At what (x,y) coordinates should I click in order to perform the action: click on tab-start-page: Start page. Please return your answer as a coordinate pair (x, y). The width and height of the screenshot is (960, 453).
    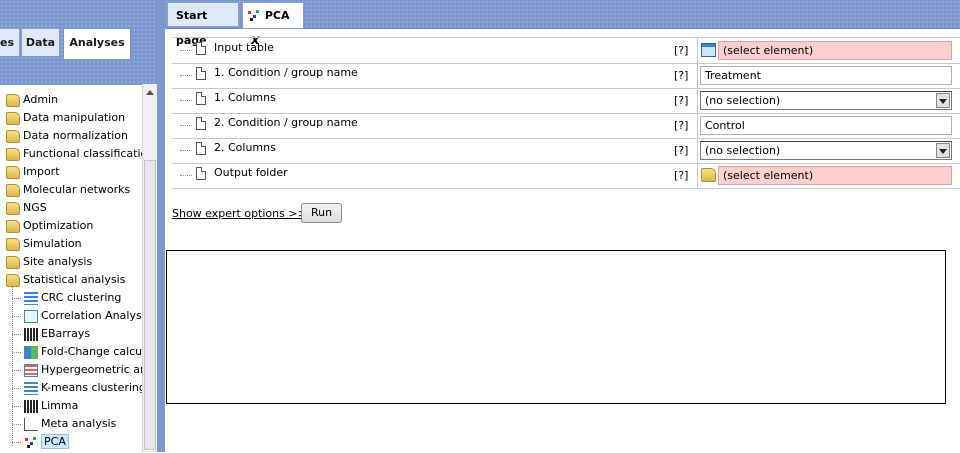
    Looking at the image, I should click on (203, 24).